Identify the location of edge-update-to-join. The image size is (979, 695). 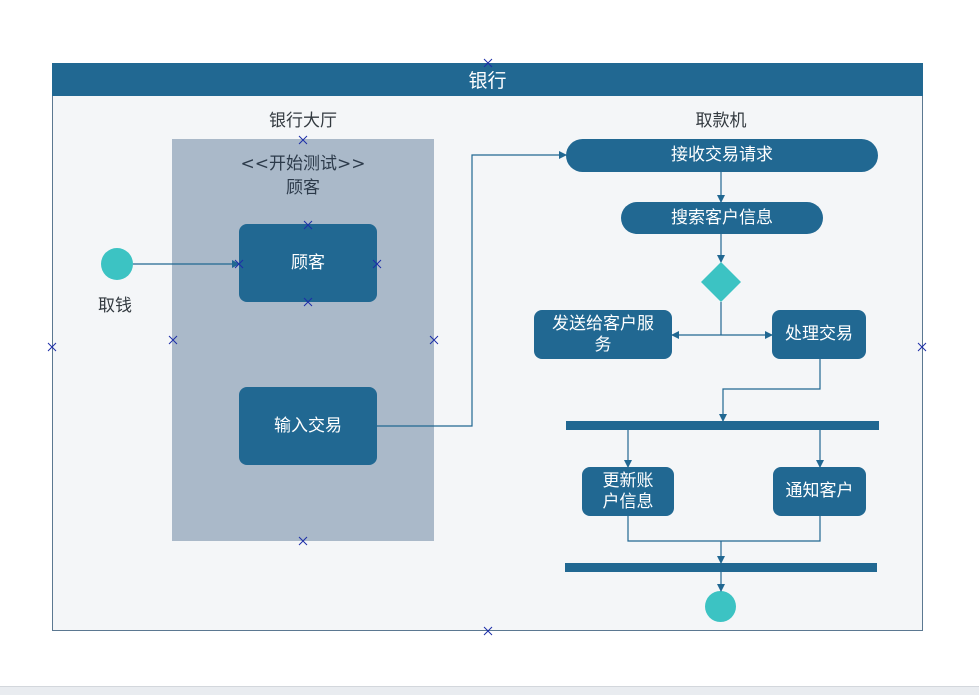
(674, 529).